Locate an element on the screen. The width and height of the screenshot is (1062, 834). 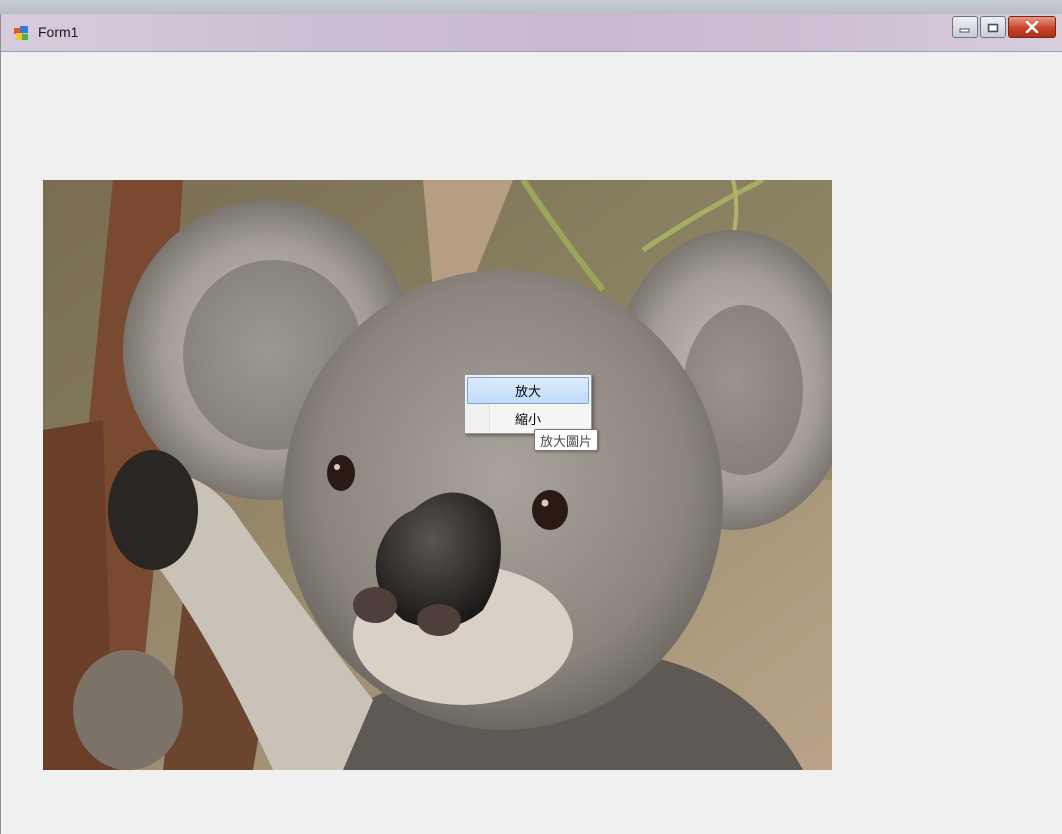
minimize-button is located at coordinates (965, 27).